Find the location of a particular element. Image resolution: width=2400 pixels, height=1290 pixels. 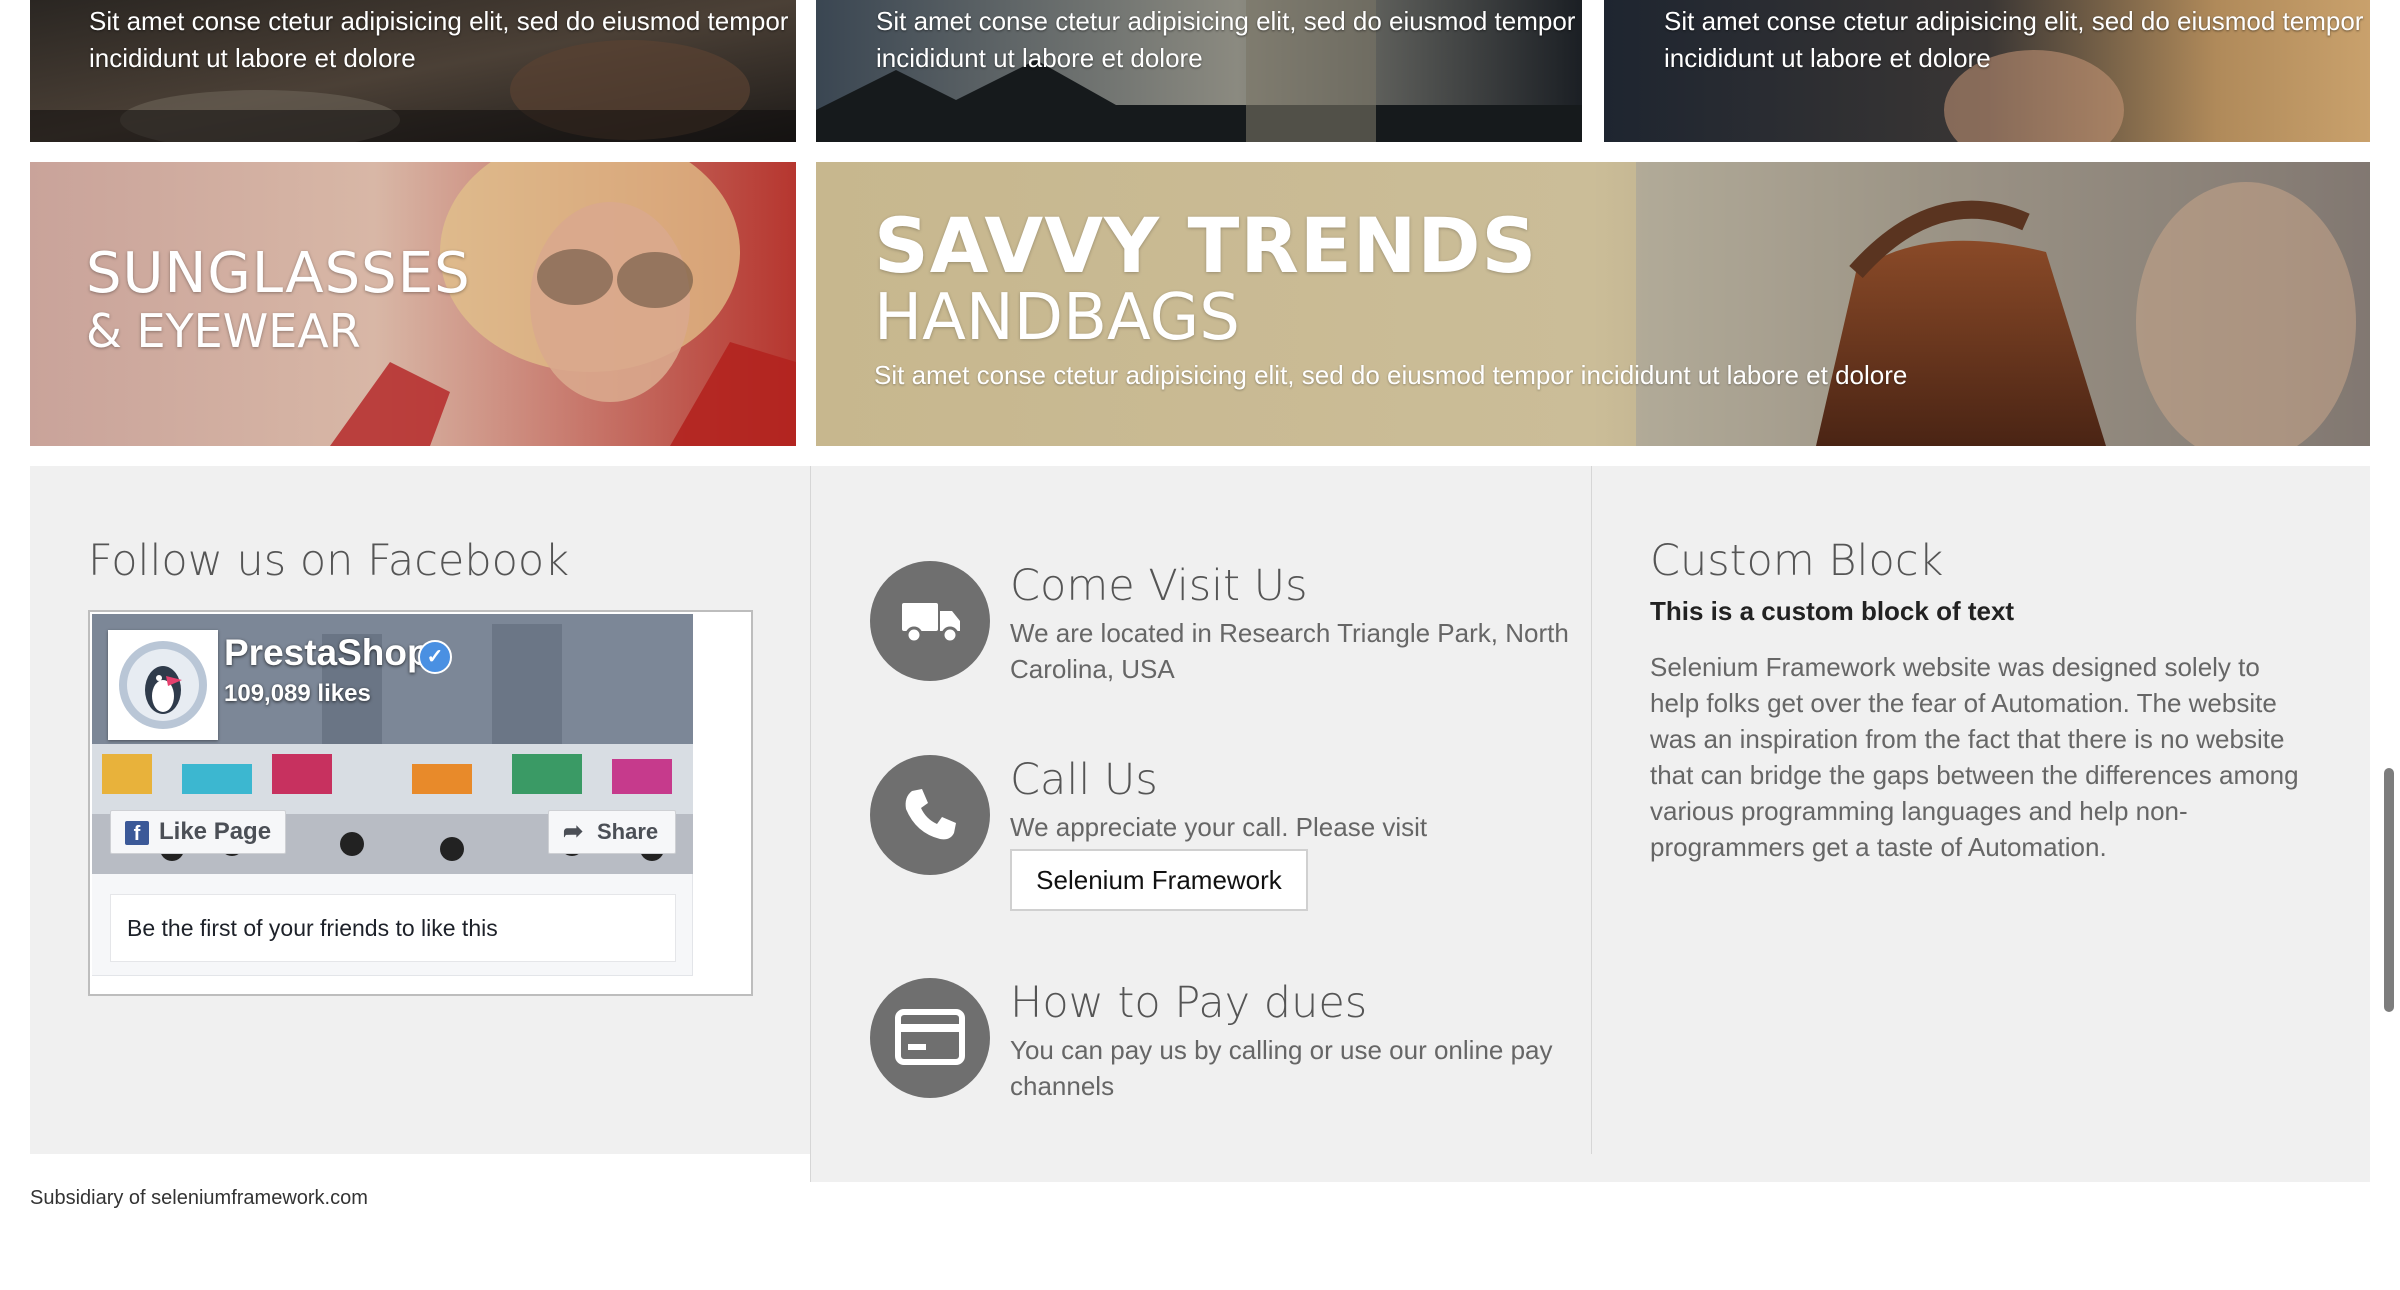

like-page-button: f Like Page is located at coordinates (198, 832).